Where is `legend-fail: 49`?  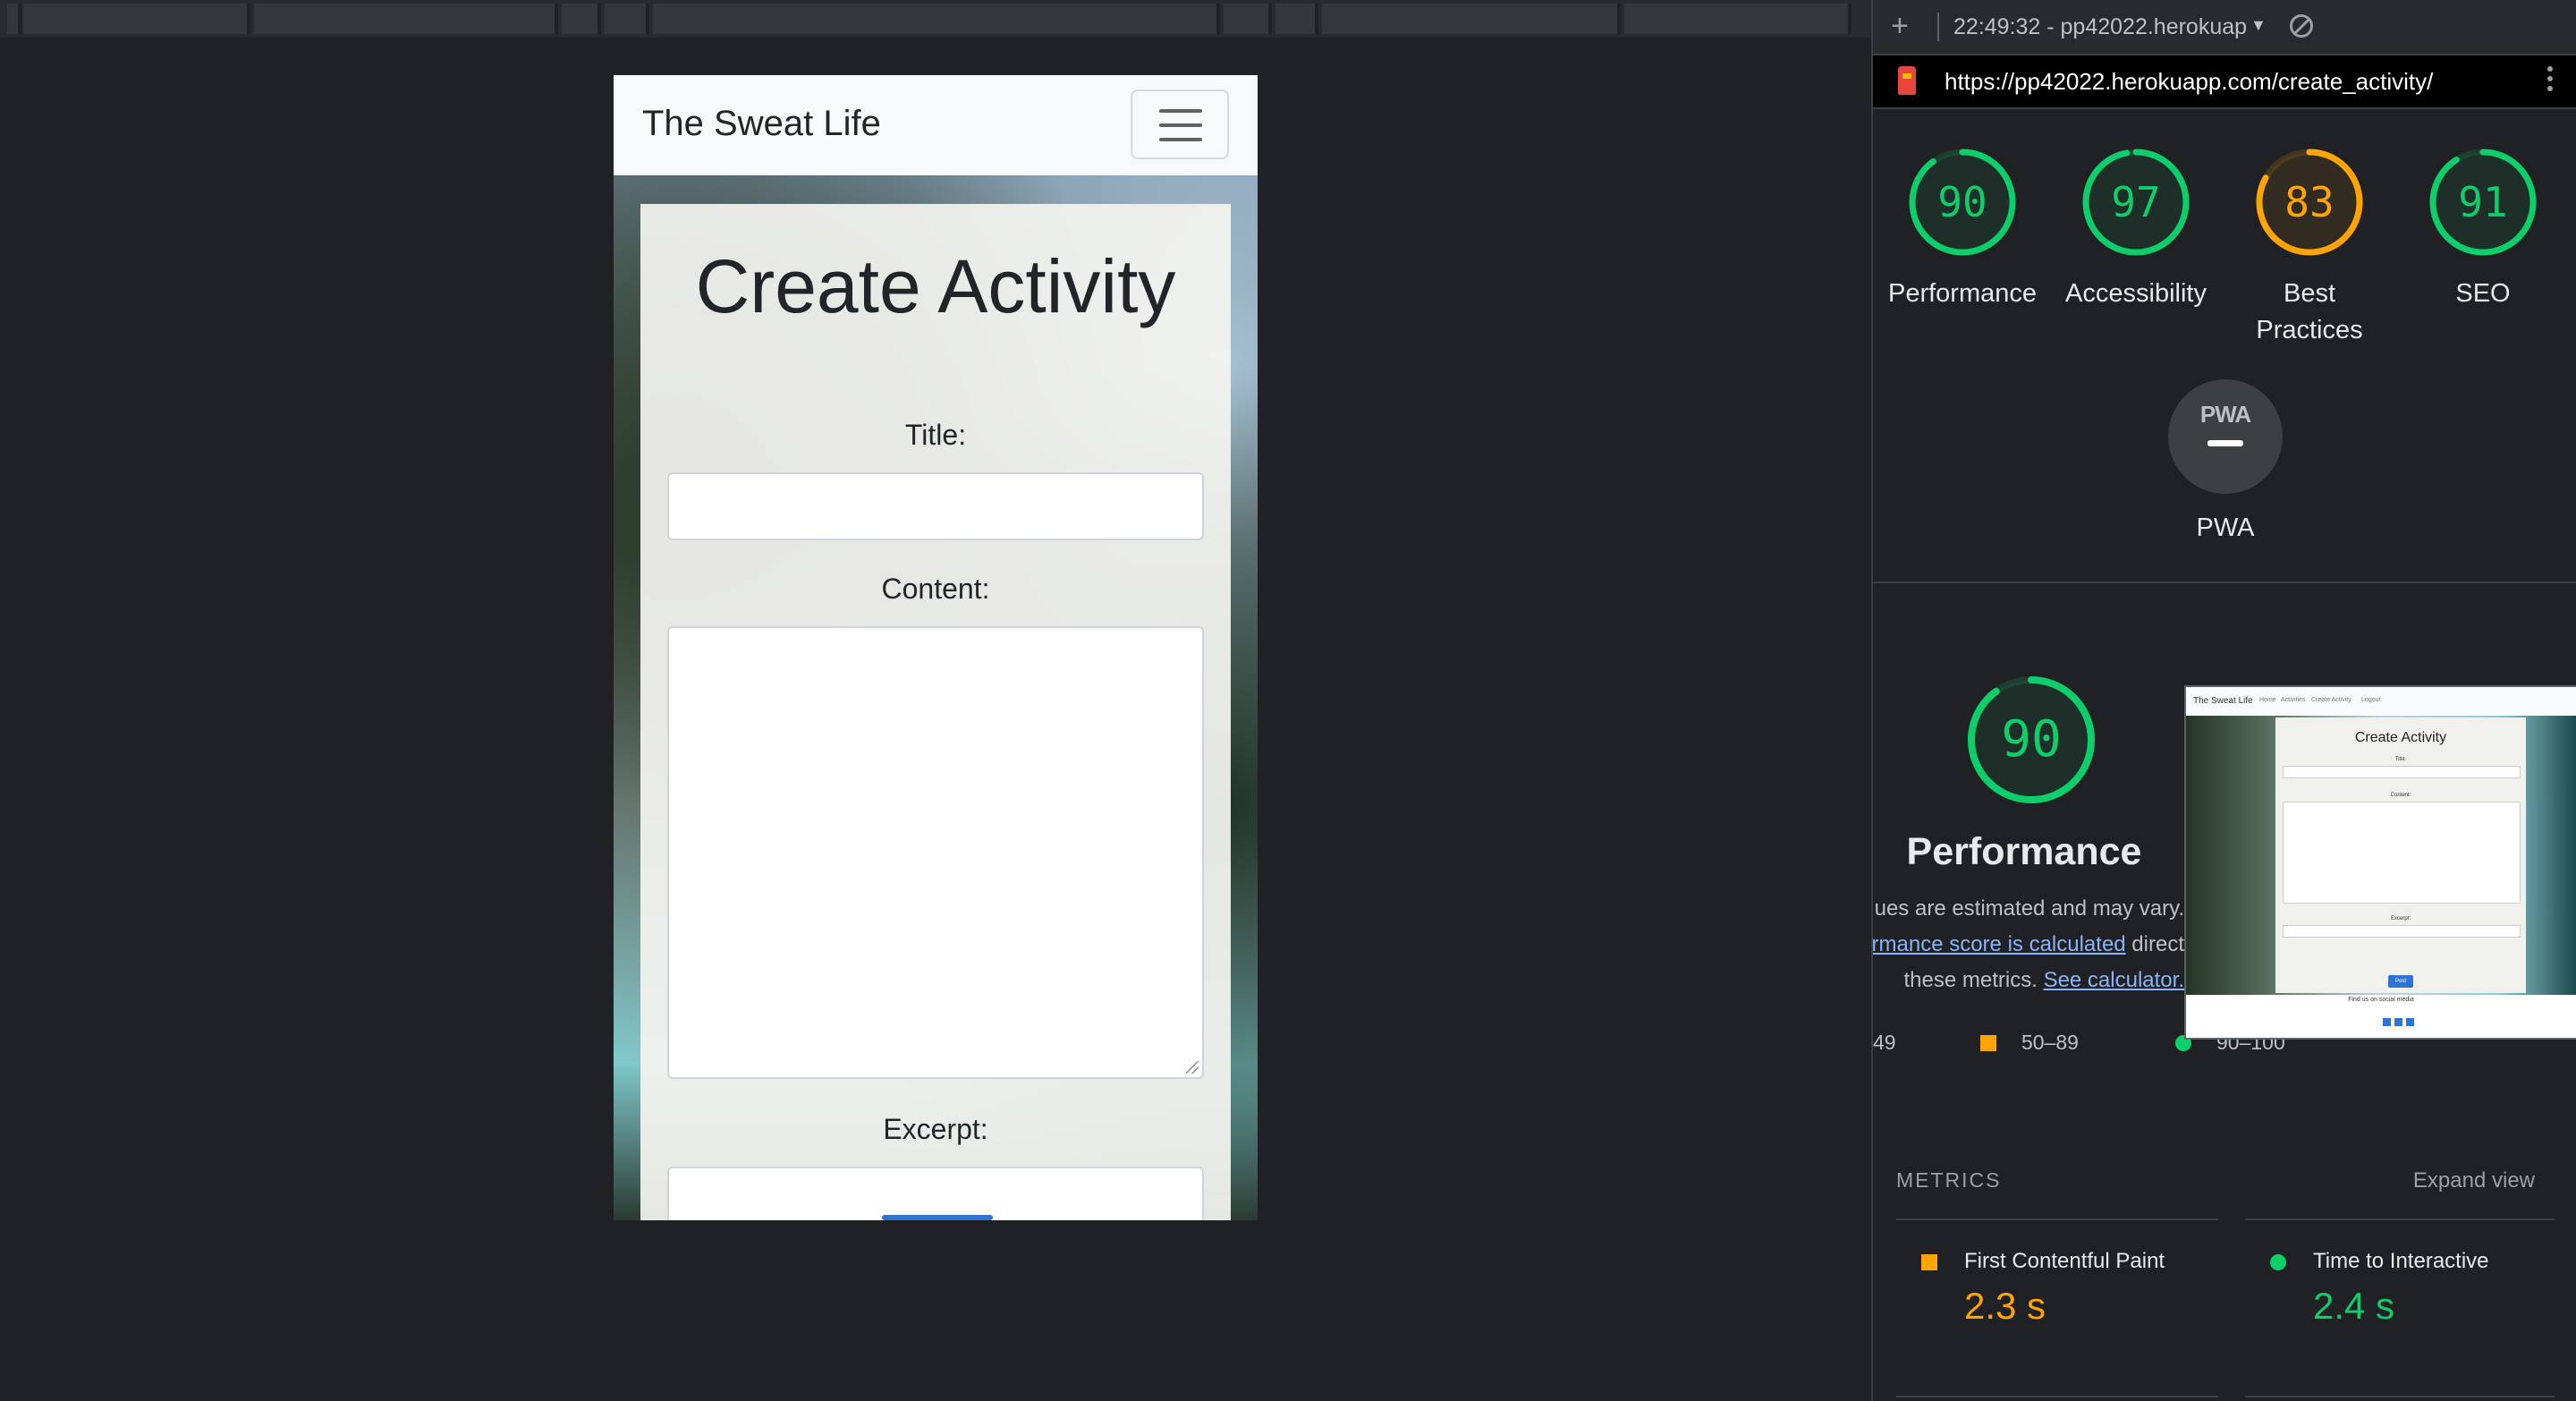
legend-fail: 49 is located at coordinates (1884, 1043).